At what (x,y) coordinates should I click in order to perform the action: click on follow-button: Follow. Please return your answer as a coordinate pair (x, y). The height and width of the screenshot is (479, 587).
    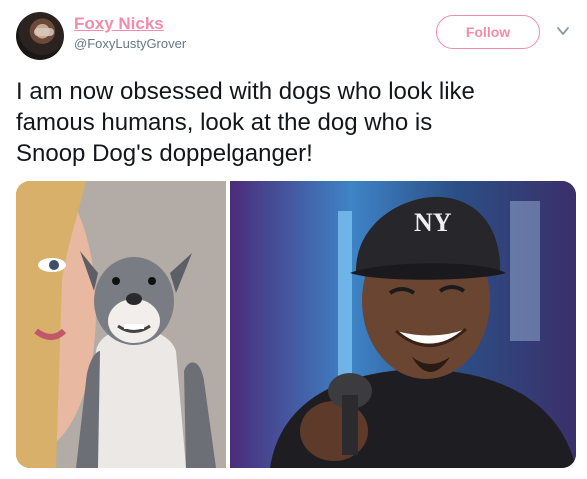
    Looking at the image, I should click on (488, 32).